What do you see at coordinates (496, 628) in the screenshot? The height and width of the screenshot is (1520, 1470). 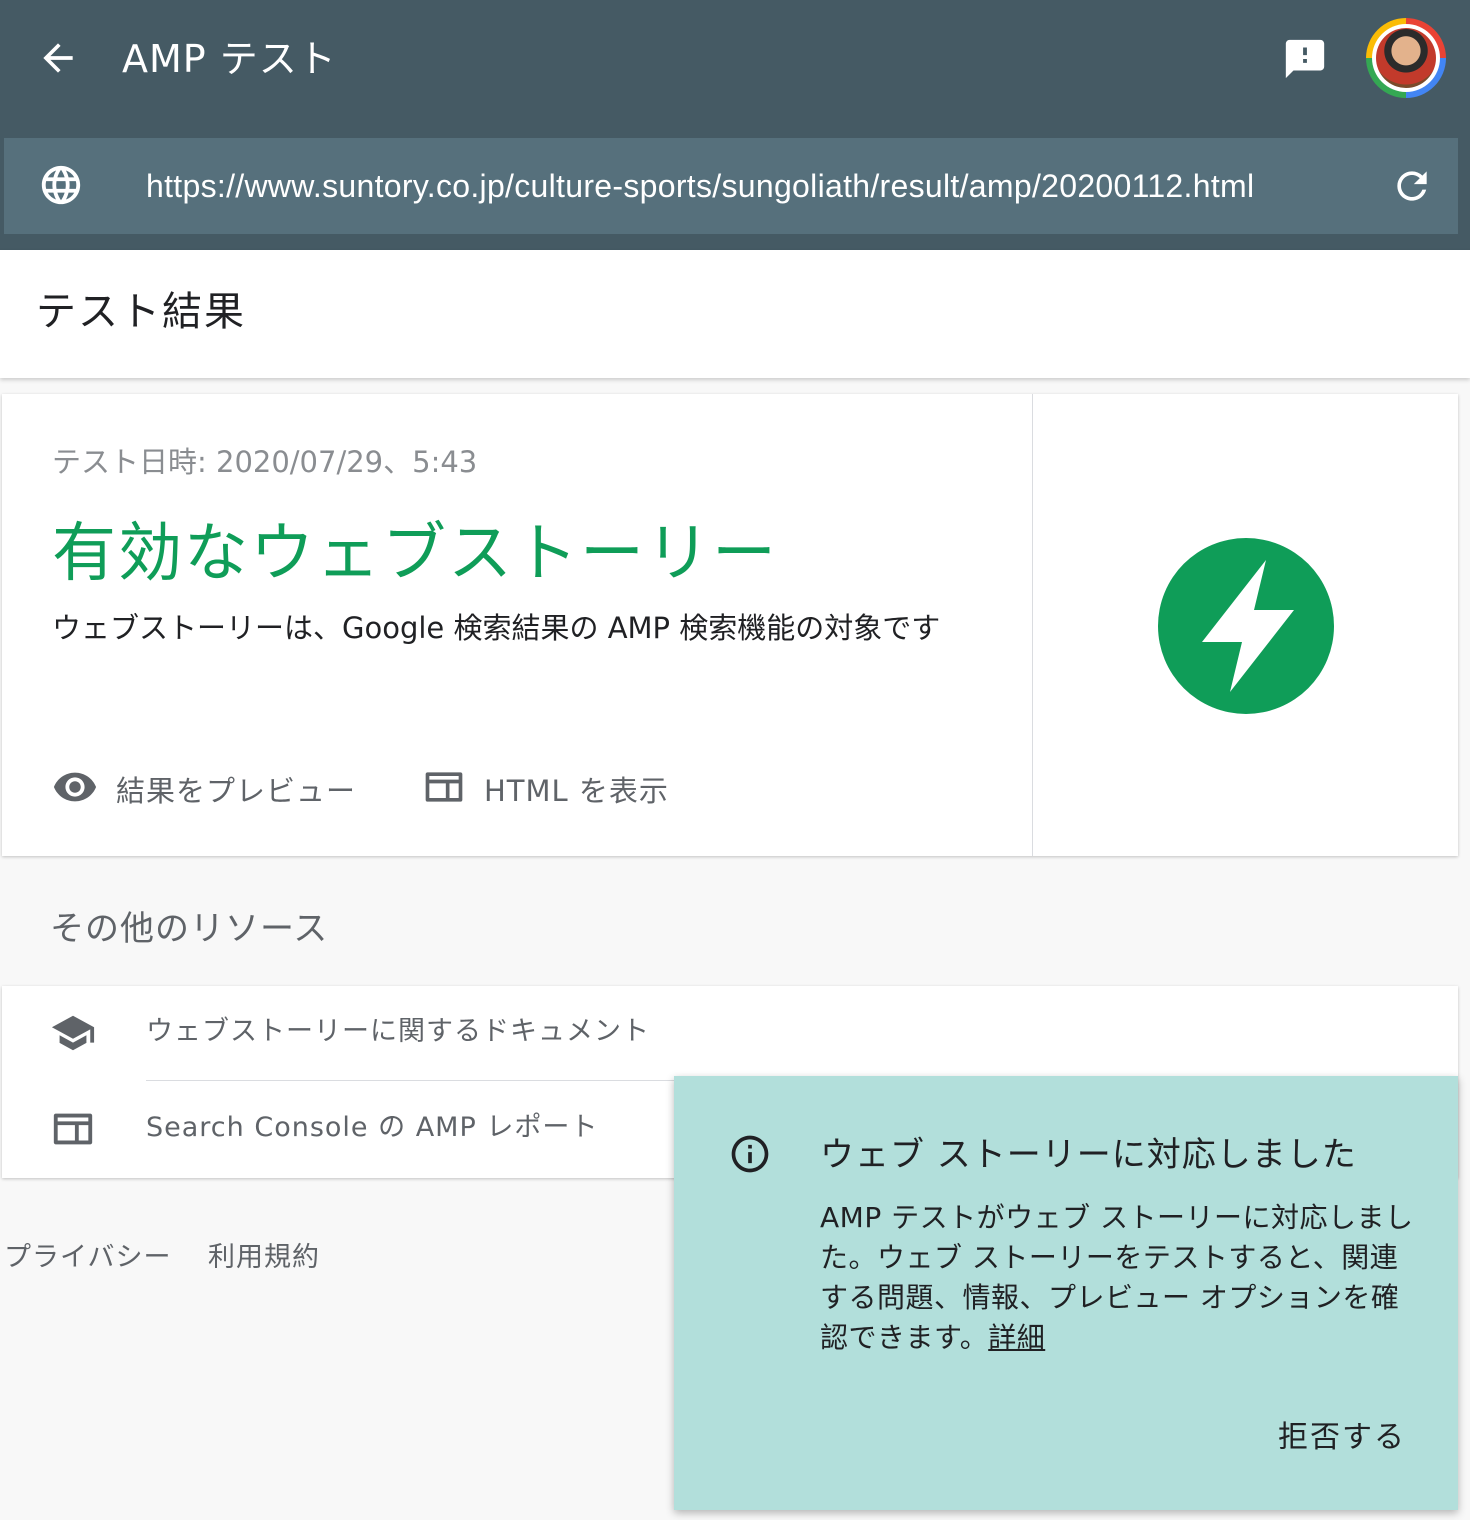 I see `status-description: ウェブストーリーは、Google 検索結果の AMP 検索機能の対象です` at bounding box center [496, 628].